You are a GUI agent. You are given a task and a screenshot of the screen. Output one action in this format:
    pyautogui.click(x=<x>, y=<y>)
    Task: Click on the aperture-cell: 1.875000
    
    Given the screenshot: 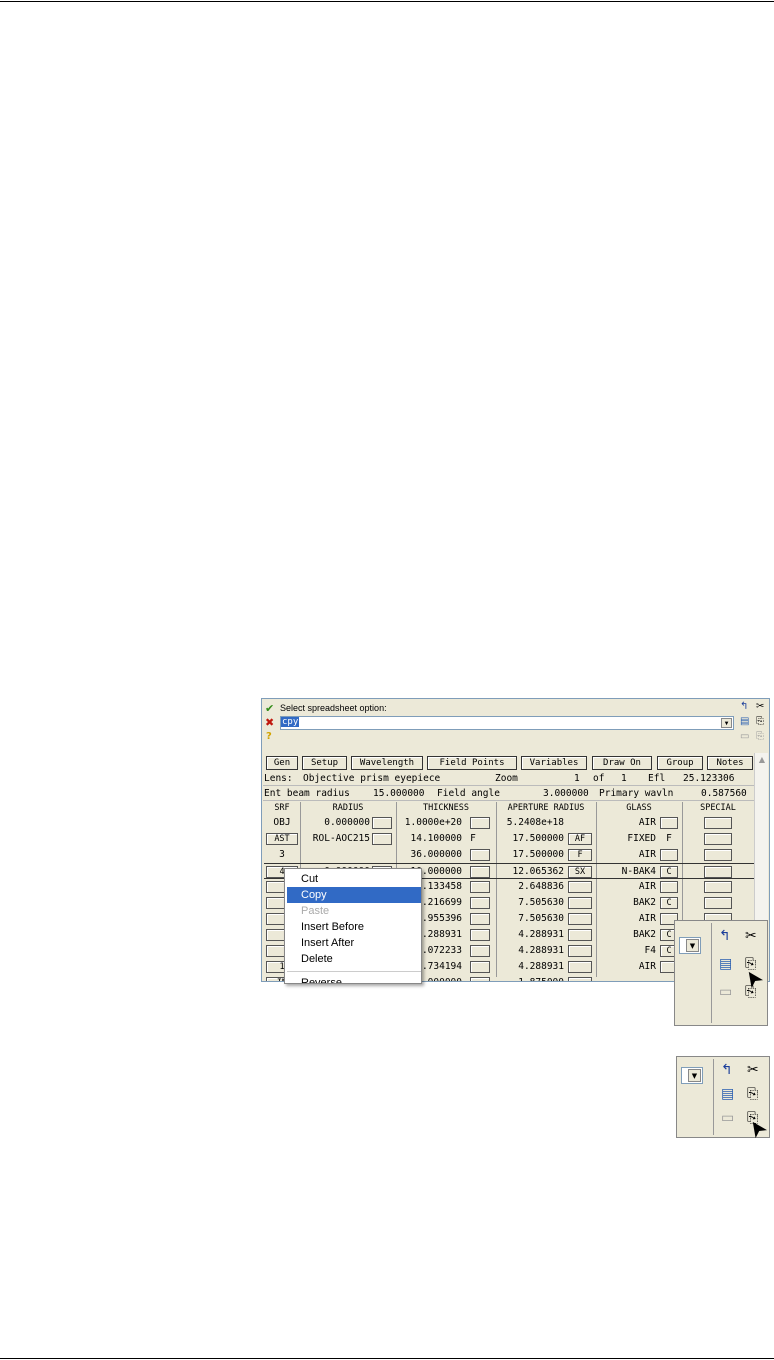 What is the action you would take?
    pyautogui.click(x=533, y=978)
    